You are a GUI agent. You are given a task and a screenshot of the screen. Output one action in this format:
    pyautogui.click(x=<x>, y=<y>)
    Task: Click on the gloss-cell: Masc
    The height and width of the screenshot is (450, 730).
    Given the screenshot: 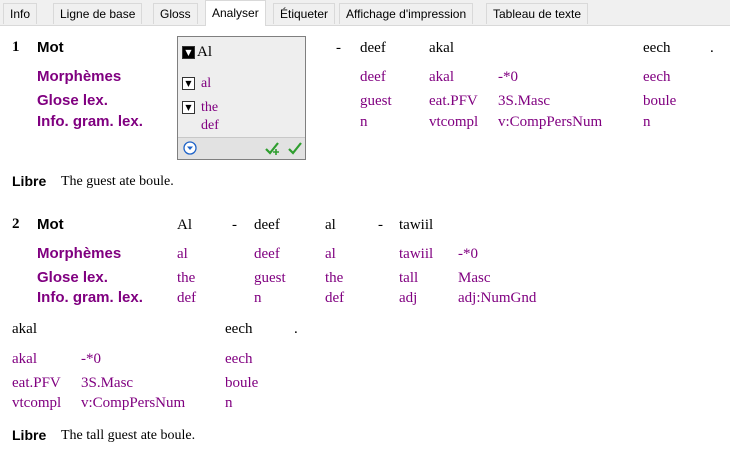 What is the action you would take?
    pyautogui.click(x=474, y=278)
    